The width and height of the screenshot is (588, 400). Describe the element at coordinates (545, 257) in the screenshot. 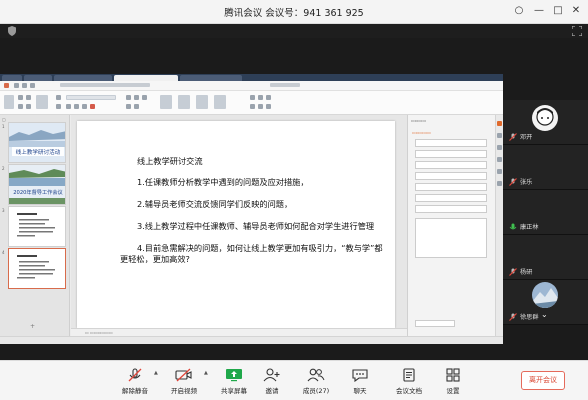

I see `participant-tile: 杨研` at that location.